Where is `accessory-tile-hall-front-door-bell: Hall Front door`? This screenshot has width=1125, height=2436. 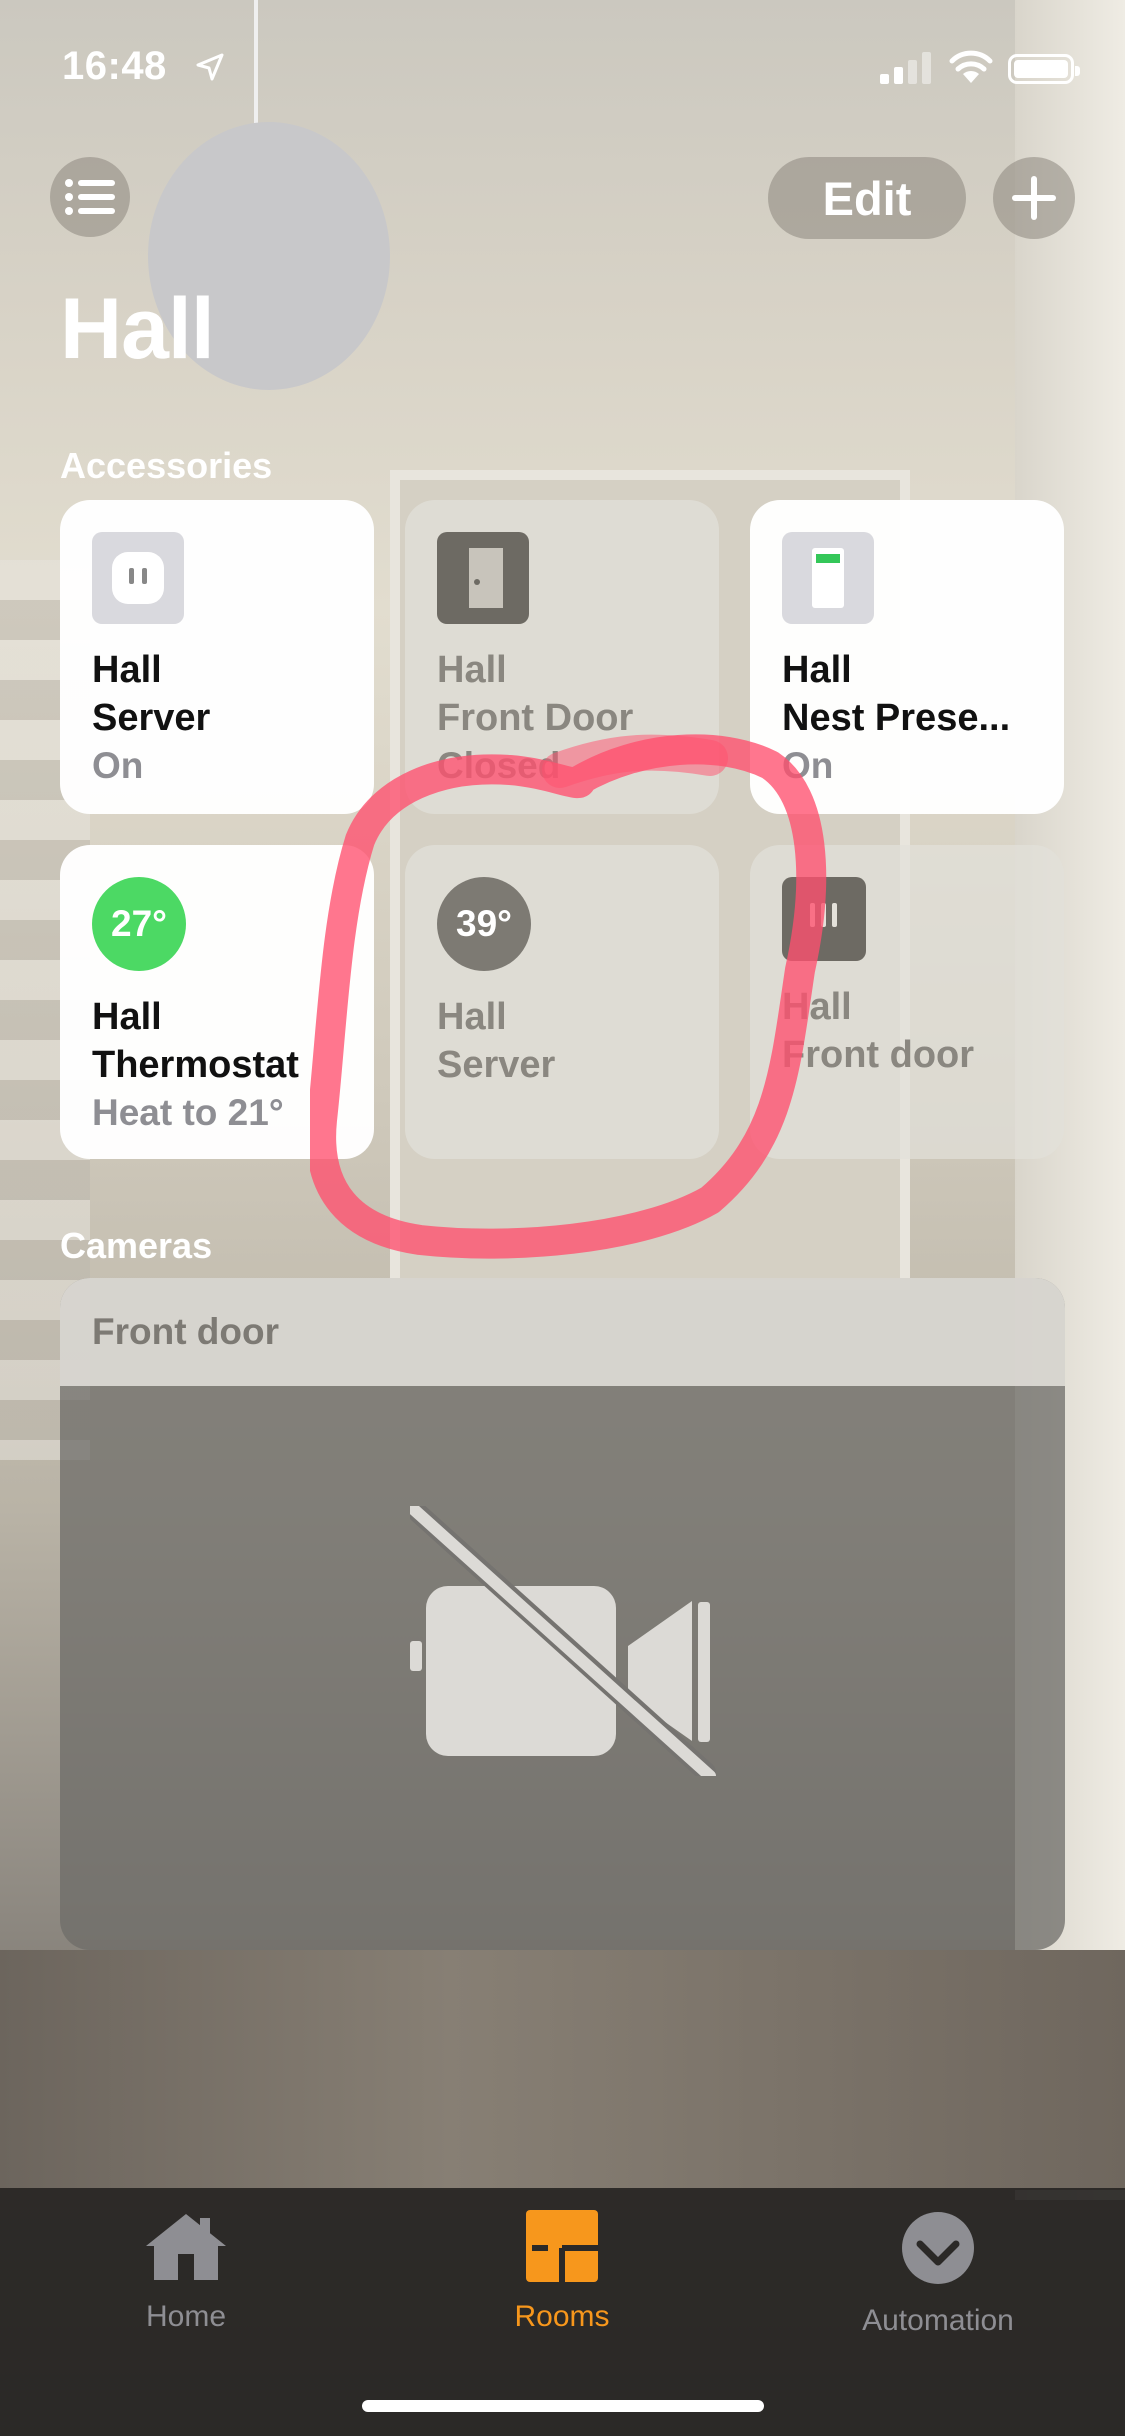 accessory-tile-hall-front-door-bell: Hall Front door is located at coordinates (907, 1002).